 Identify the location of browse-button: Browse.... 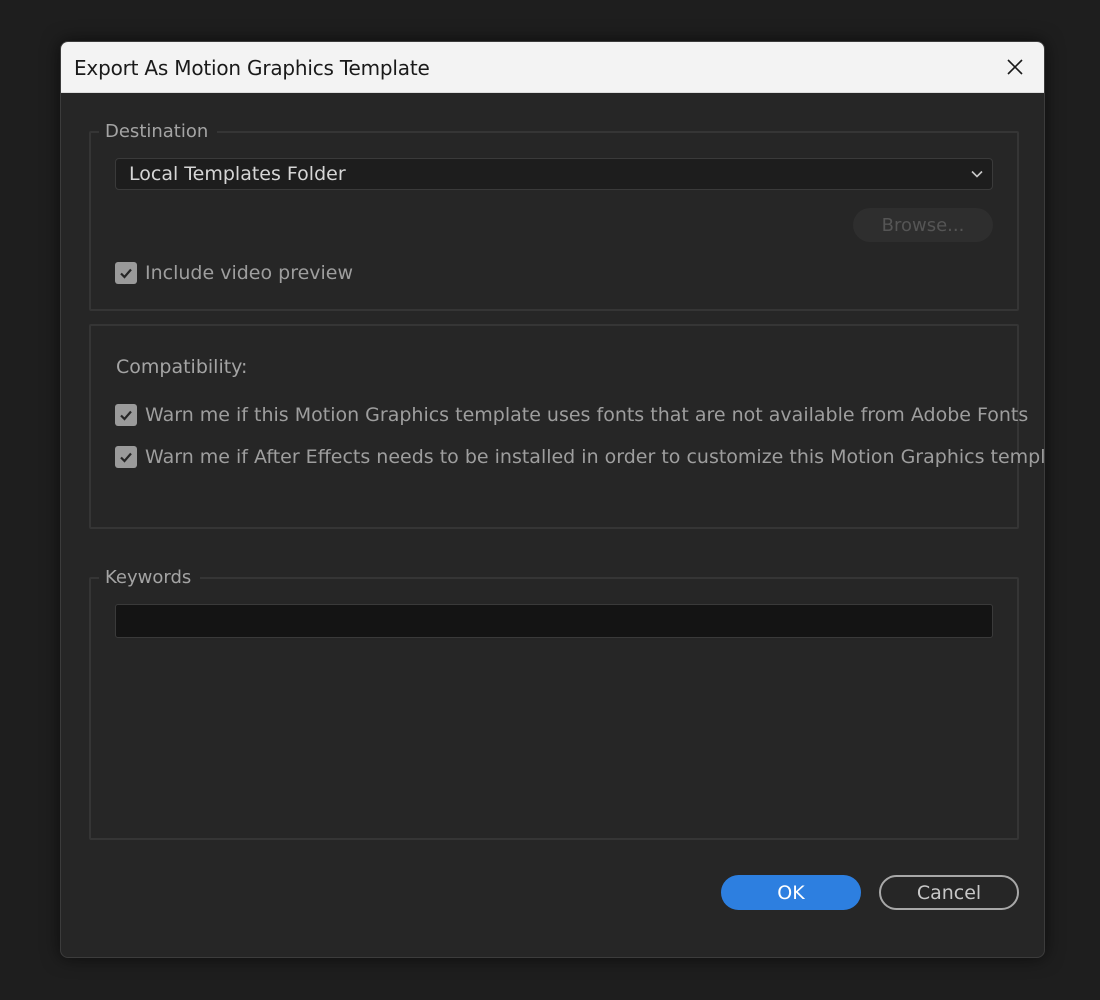
(923, 225).